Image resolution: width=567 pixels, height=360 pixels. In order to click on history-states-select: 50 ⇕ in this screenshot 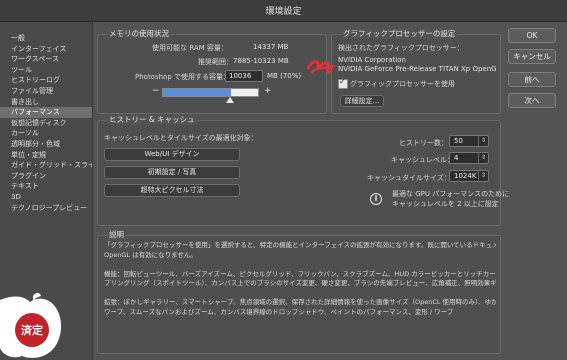, I will do `click(469, 141)`.